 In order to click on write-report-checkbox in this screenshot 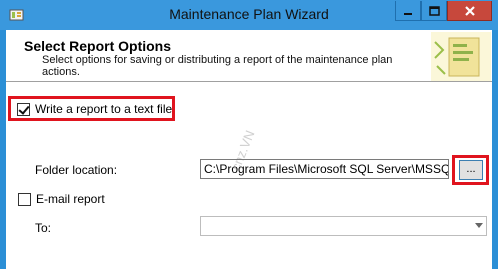, I will do `click(23, 109)`.